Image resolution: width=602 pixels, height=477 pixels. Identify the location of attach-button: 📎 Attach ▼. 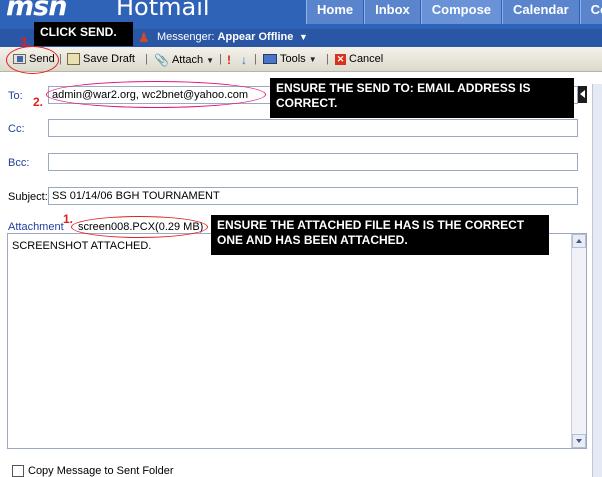
(184, 60).